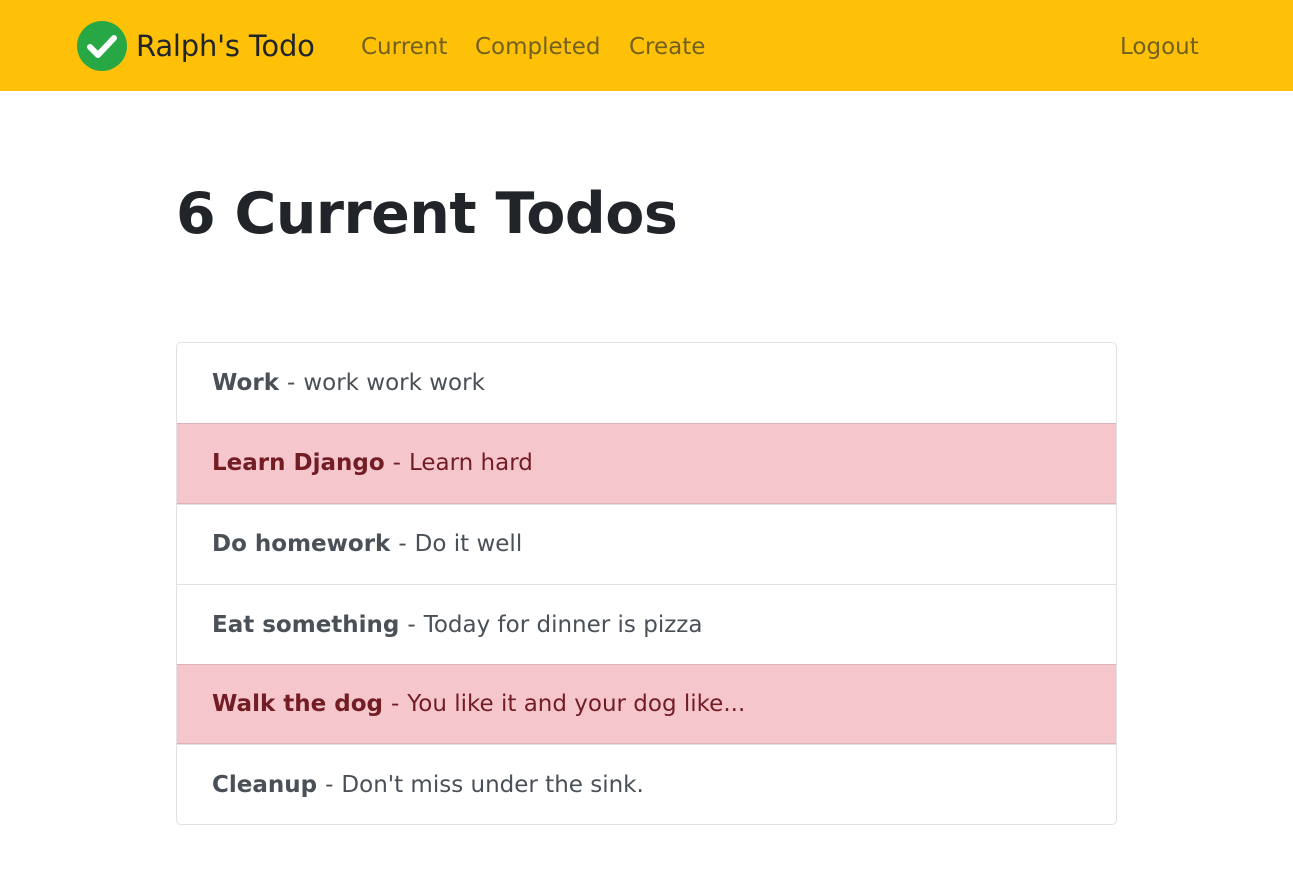  What do you see at coordinates (646, 463) in the screenshot?
I see `todo-item: Learn Django - Learn hard` at bounding box center [646, 463].